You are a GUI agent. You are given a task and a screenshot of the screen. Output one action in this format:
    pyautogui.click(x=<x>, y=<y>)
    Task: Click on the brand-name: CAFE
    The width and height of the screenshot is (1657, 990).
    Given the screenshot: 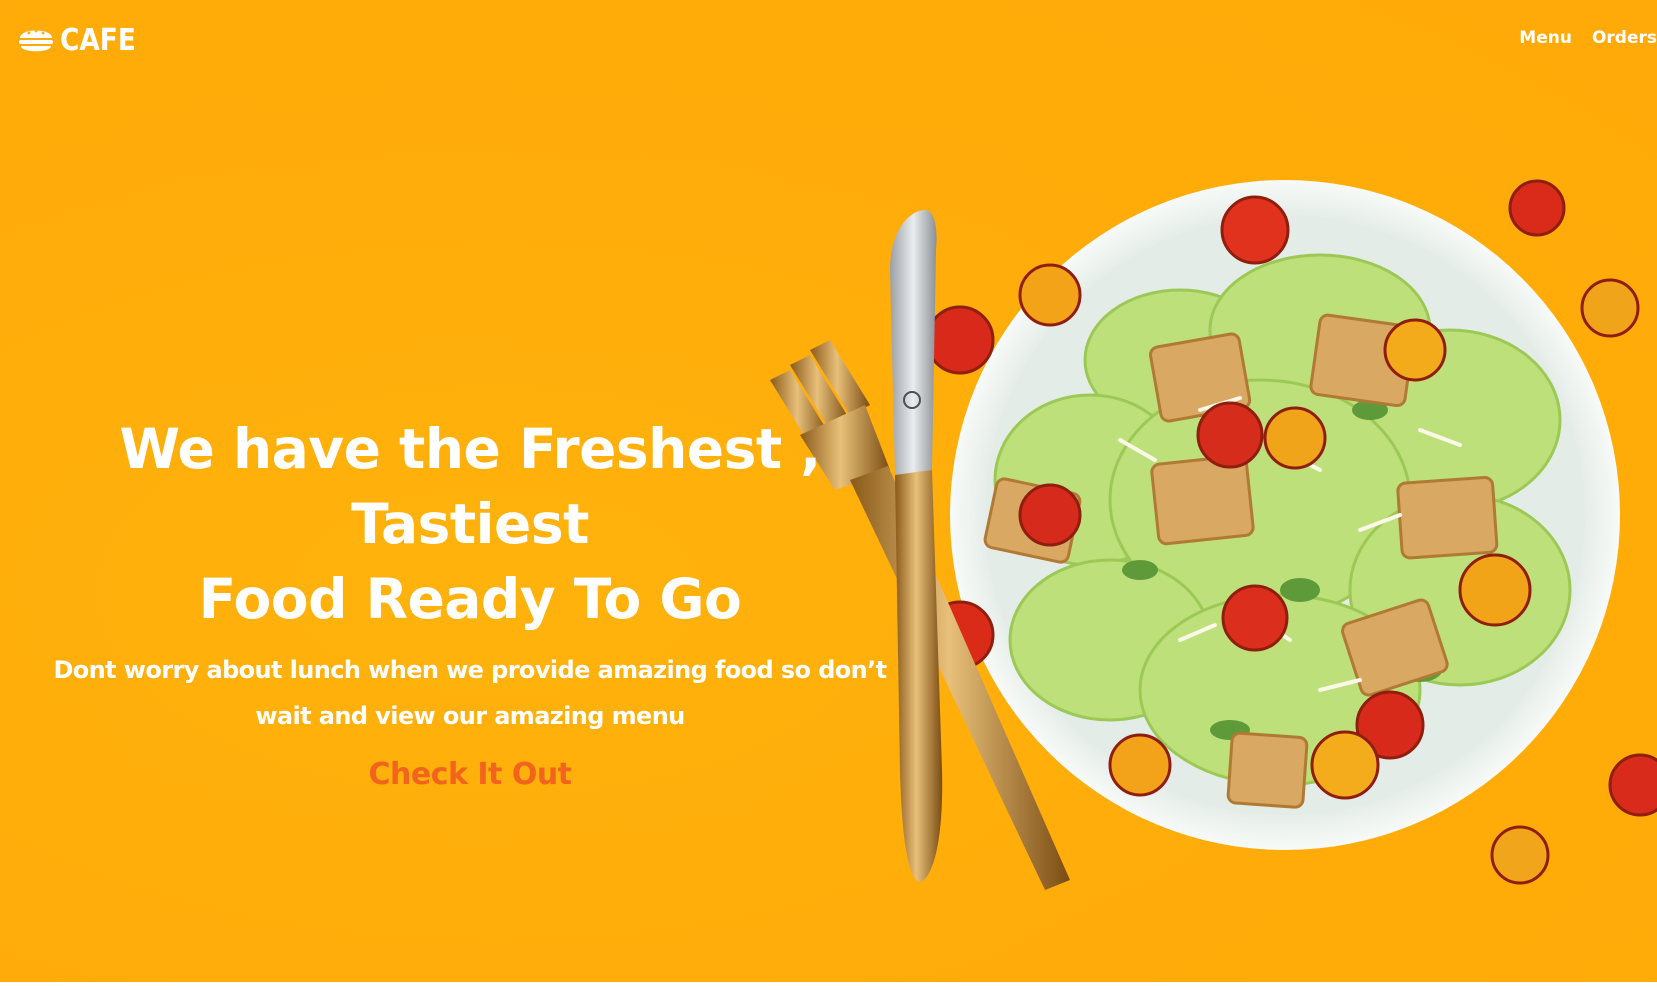 What is the action you would take?
    pyautogui.click(x=98, y=40)
    